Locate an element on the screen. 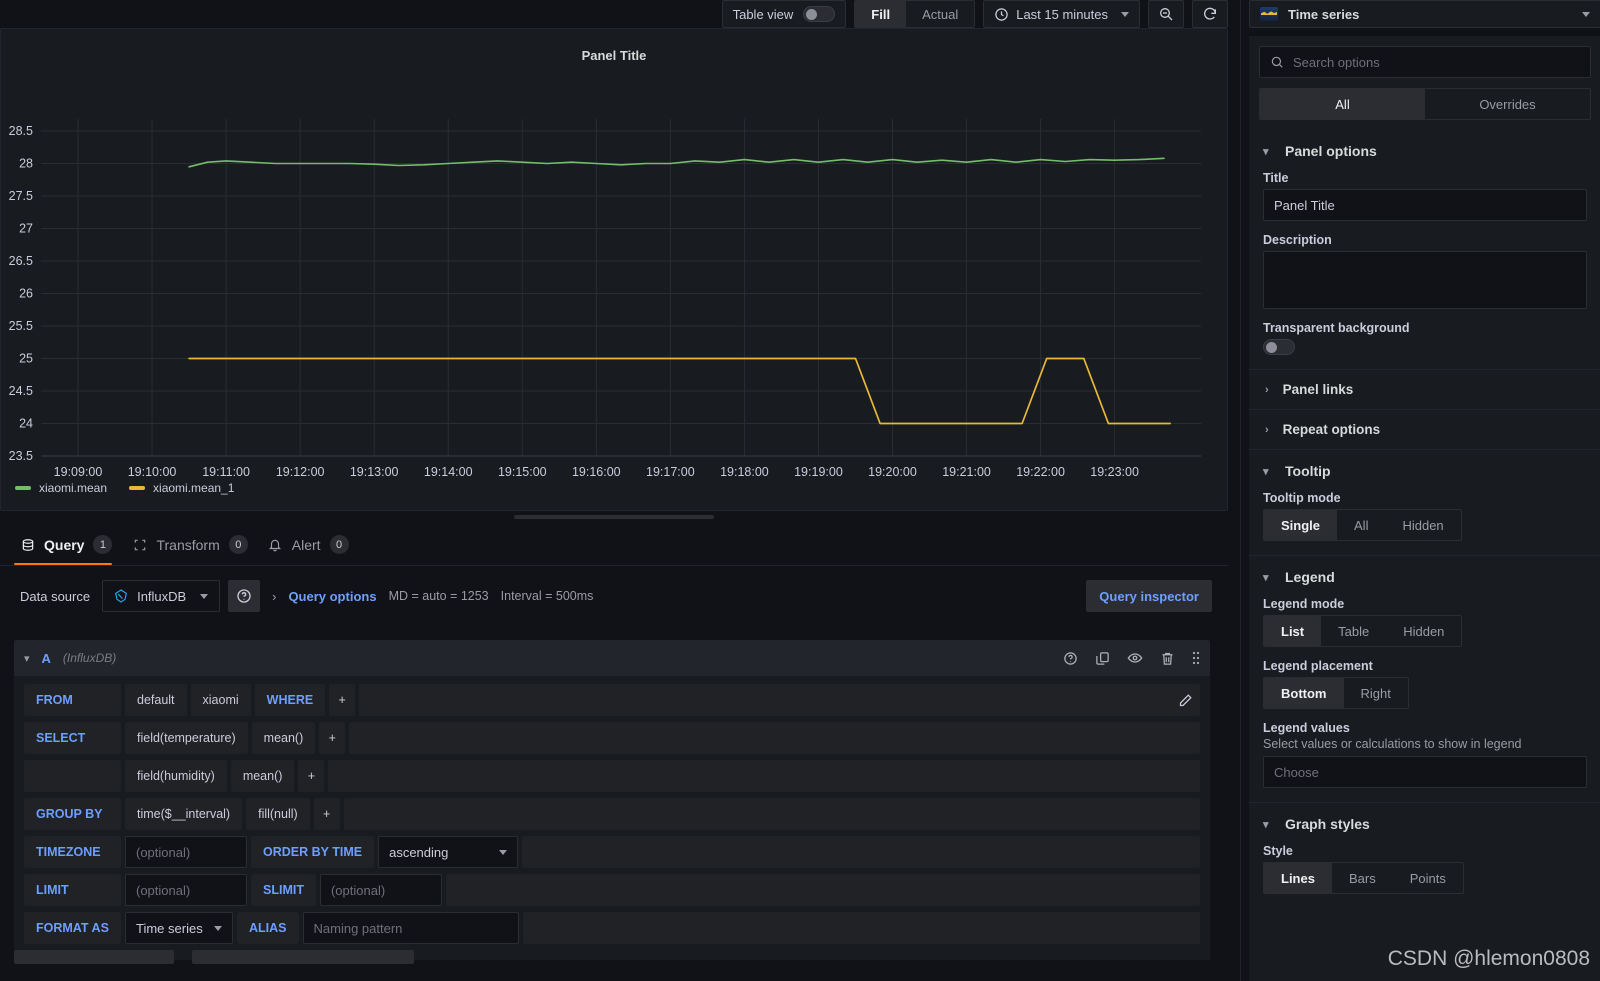  svg-text: 19:14:00 is located at coordinates (448, 472).